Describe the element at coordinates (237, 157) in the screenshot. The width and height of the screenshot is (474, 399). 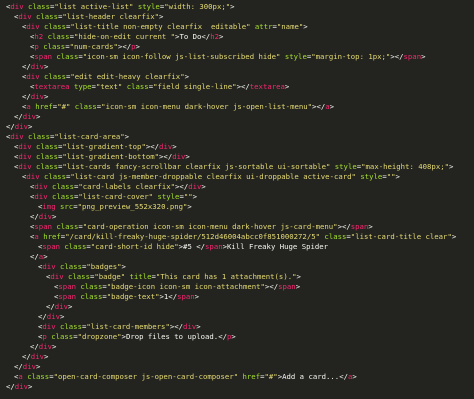
I see `code-line: <div class="list-gradient-bottom"></div>` at that location.